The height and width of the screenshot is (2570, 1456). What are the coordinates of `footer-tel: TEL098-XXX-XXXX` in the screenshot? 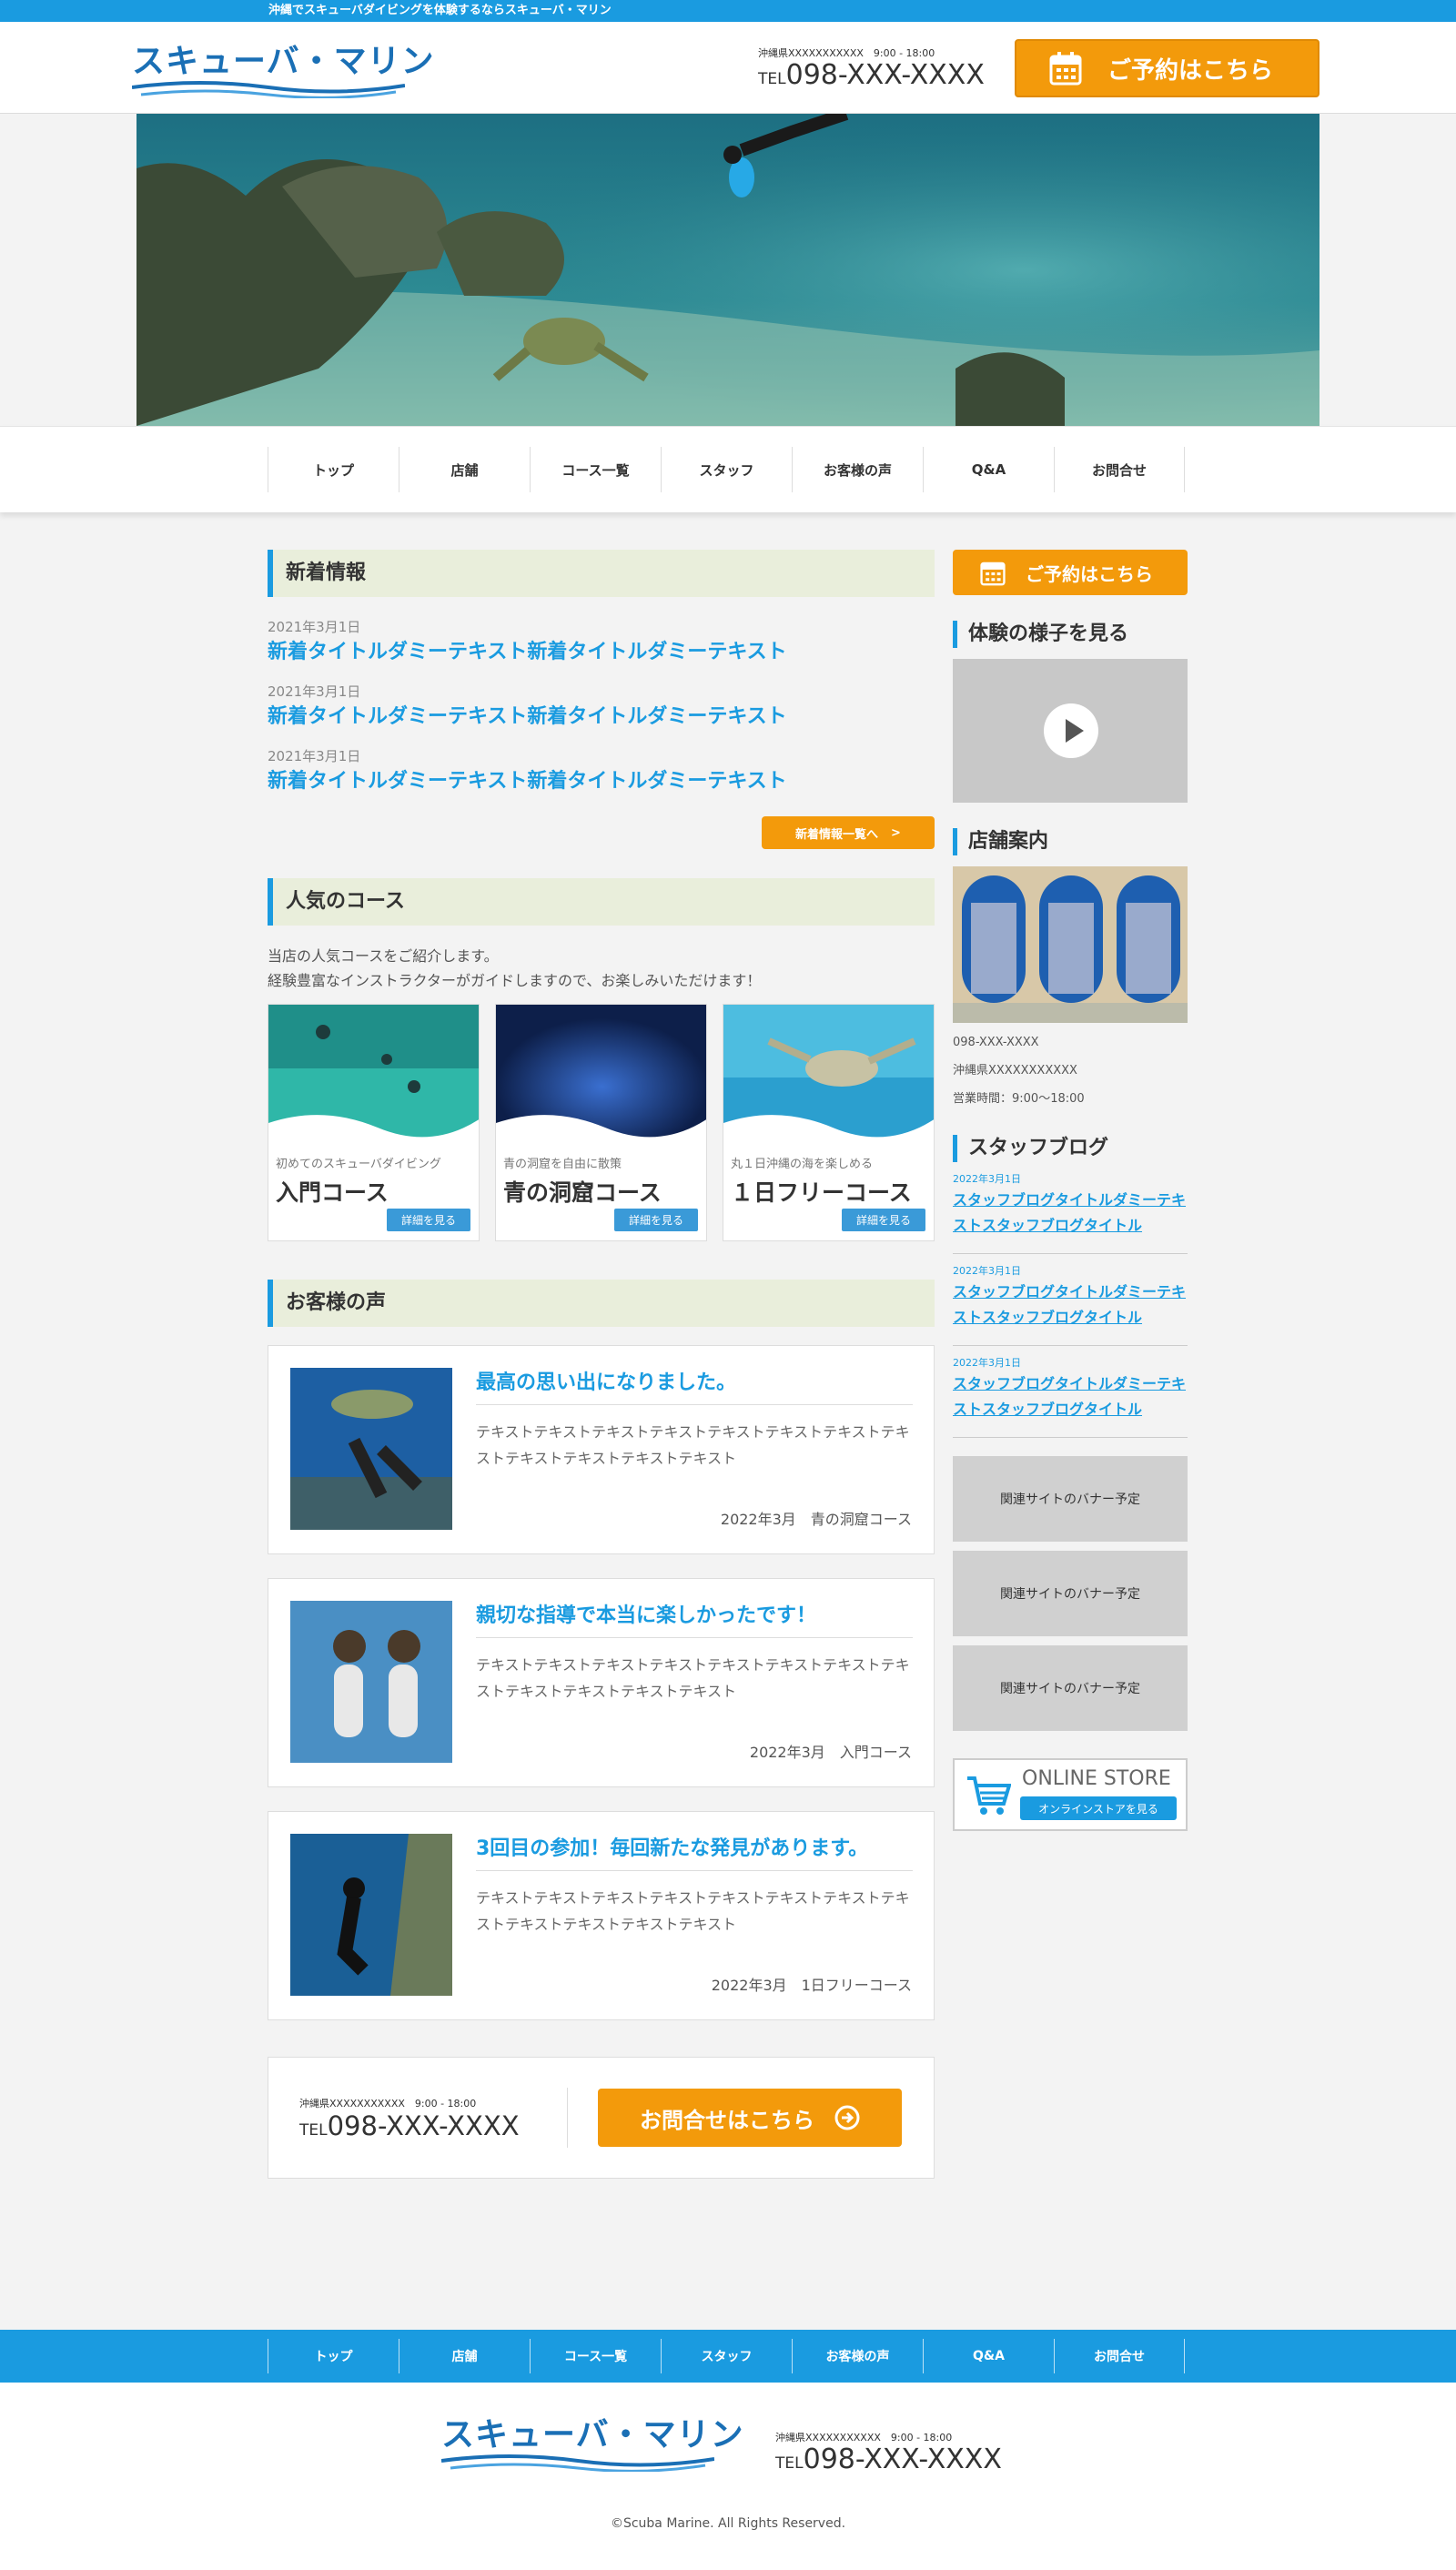 It's located at (894, 2461).